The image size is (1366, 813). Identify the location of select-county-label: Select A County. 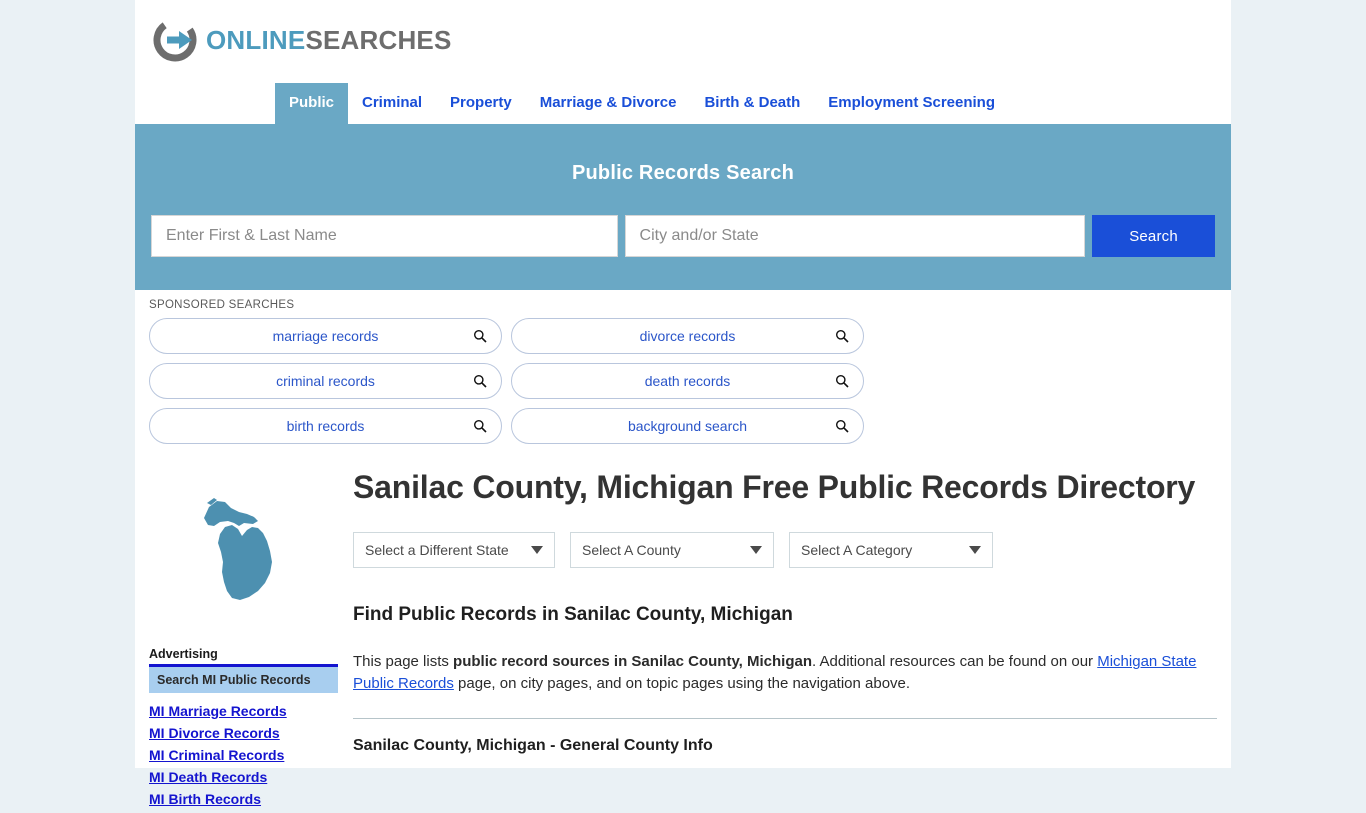
(631, 550).